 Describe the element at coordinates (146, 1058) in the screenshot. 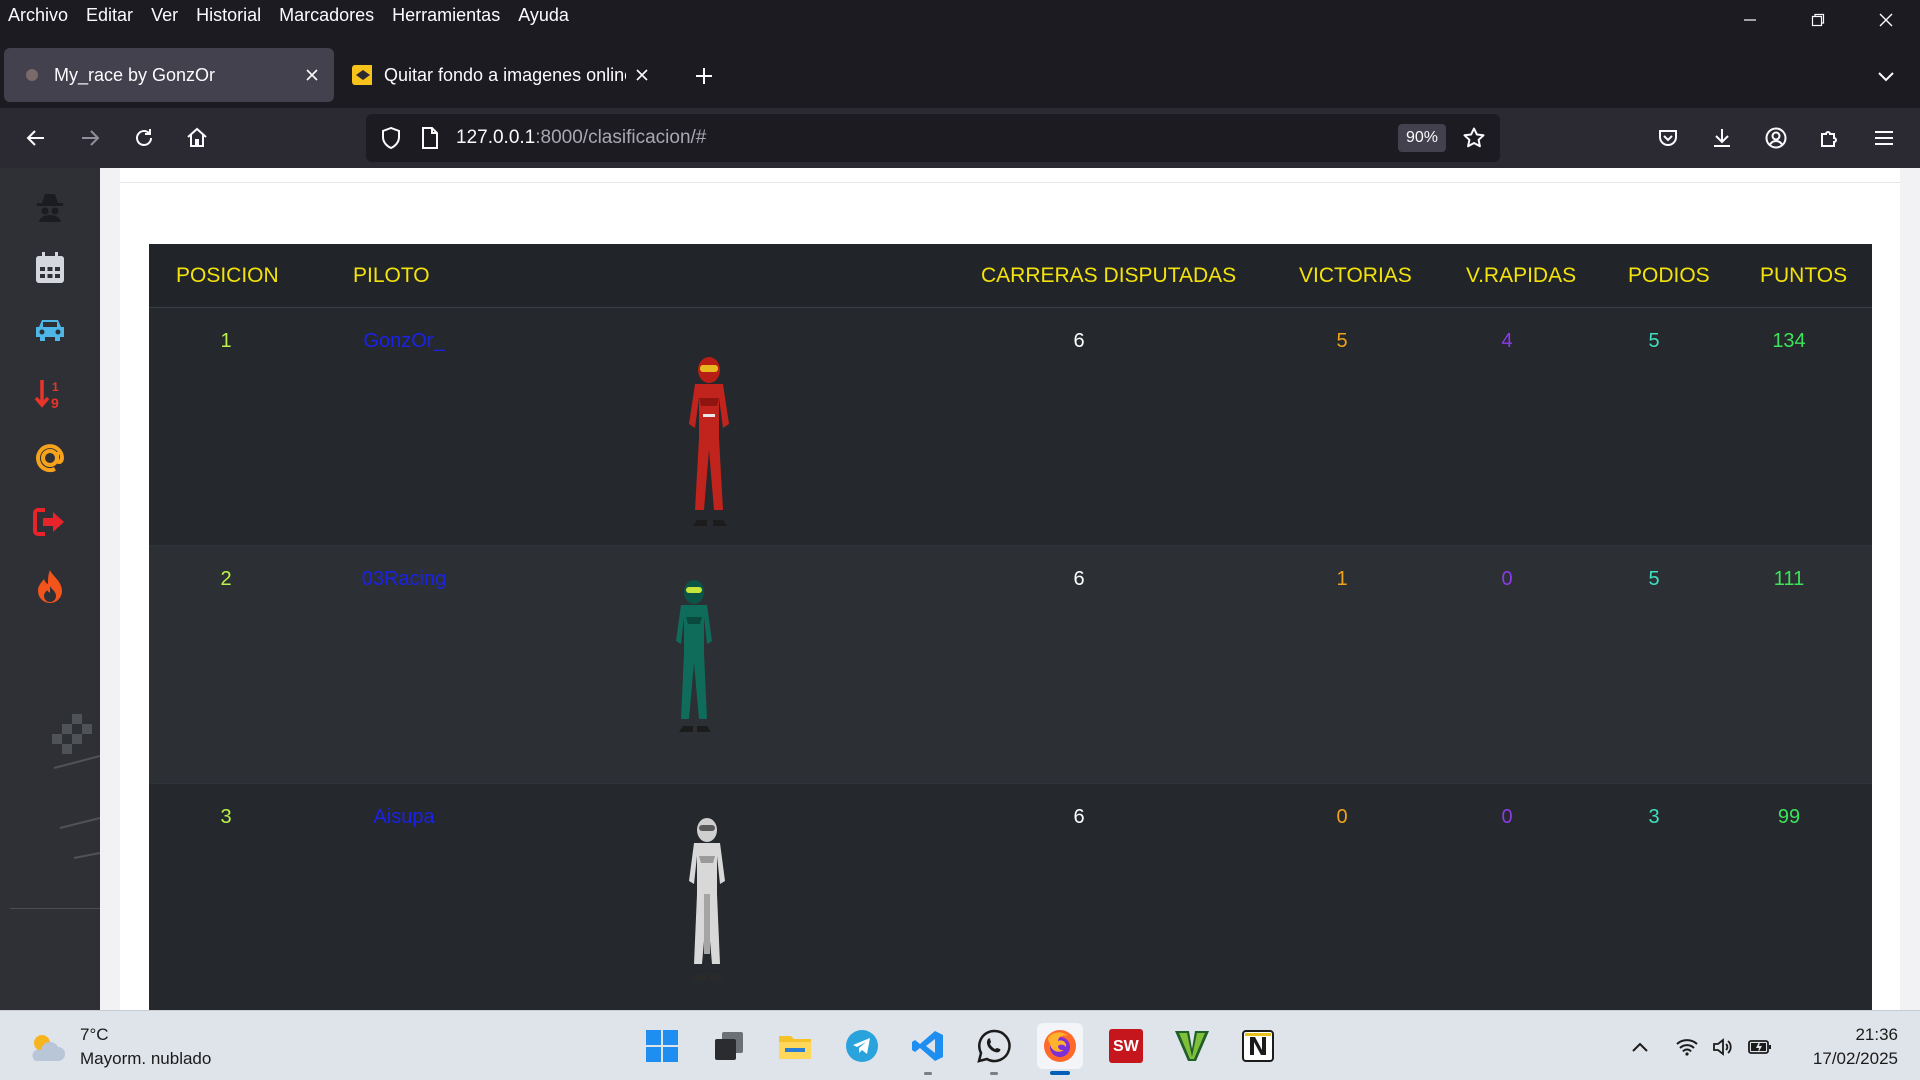

I see `weather-desc: Mayorm. nublado` at that location.